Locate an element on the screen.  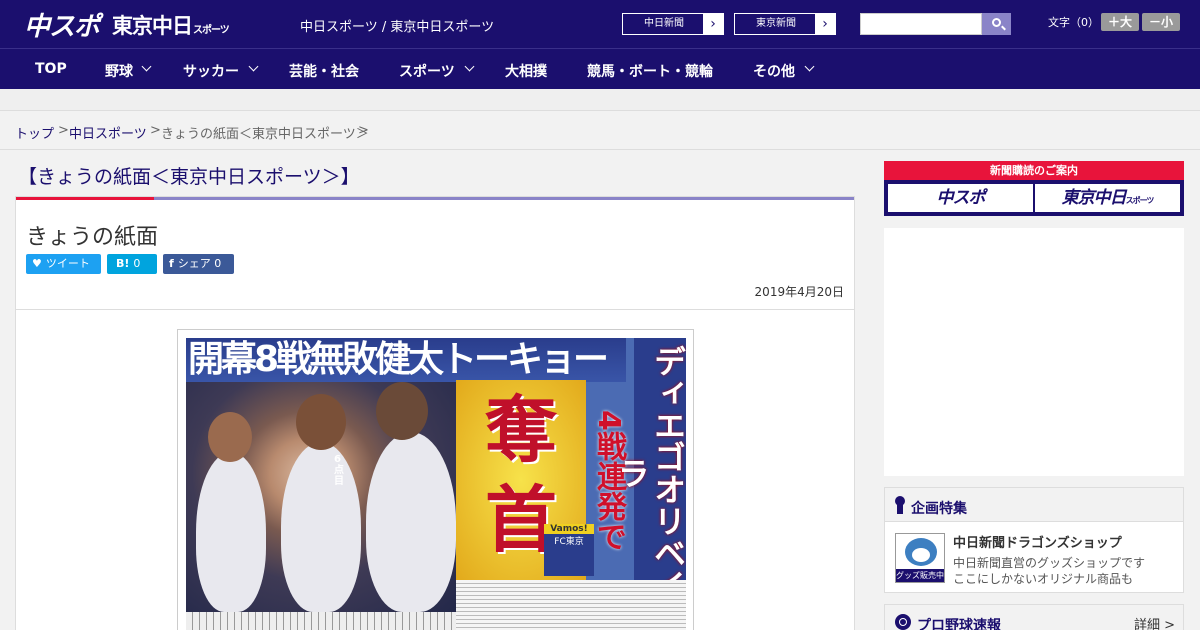
nav-item-baseball: 野球 is located at coordinates (119, 71).